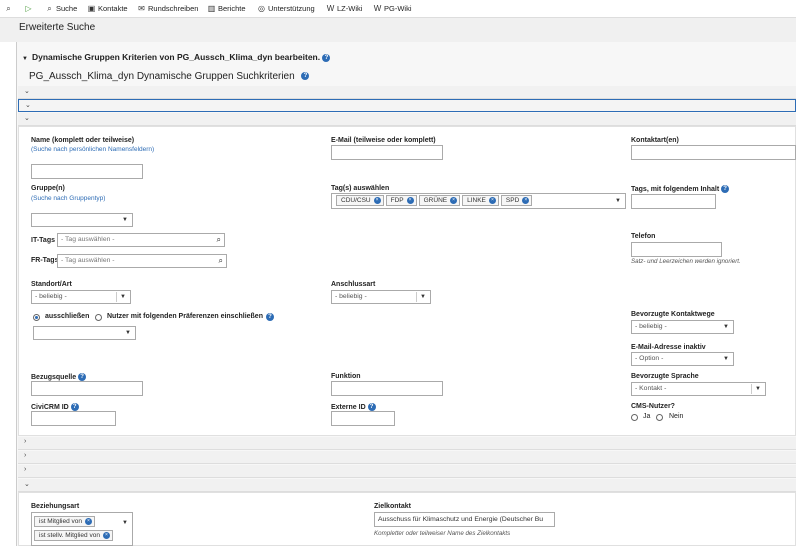  What do you see at coordinates (68, 198) in the screenshot?
I see `group-sub-label: (Suche nach Gruppentyp)` at bounding box center [68, 198].